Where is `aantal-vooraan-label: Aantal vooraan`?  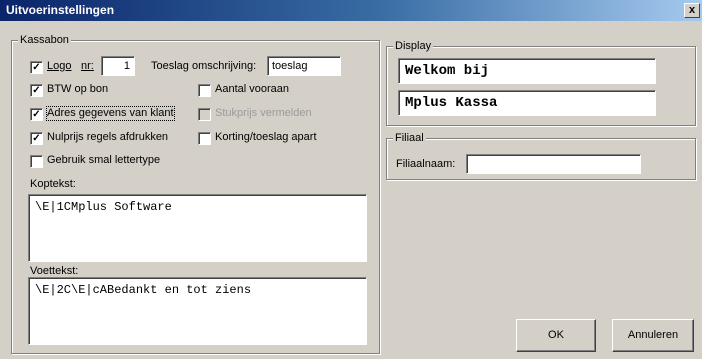 aantal-vooraan-label: Aantal vooraan is located at coordinates (252, 89).